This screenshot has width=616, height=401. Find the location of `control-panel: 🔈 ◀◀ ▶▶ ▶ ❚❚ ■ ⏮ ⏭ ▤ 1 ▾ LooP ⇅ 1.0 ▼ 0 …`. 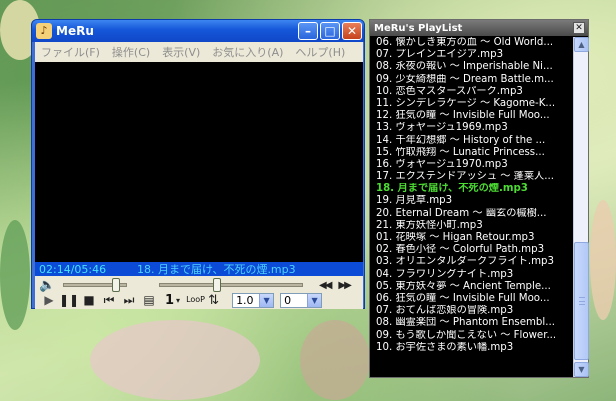

control-panel: 🔈 ◀◀ ▶▶ ▶ ❚❚ ■ ⏮ ⏭ ▤ 1 ▾ LooP ⇅ 1.0 ▼ 0 … is located at coordinates (199, 292).